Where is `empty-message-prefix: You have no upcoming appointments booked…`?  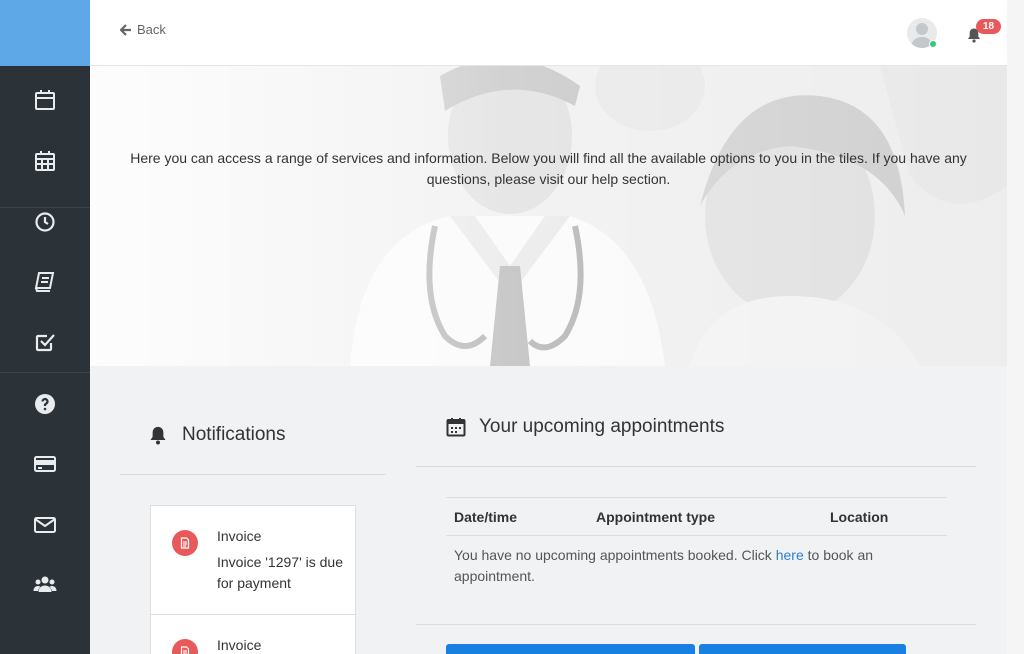
empty-message-prefix: You have no upcoming appointments booked… is located at coordinates (615, 555).